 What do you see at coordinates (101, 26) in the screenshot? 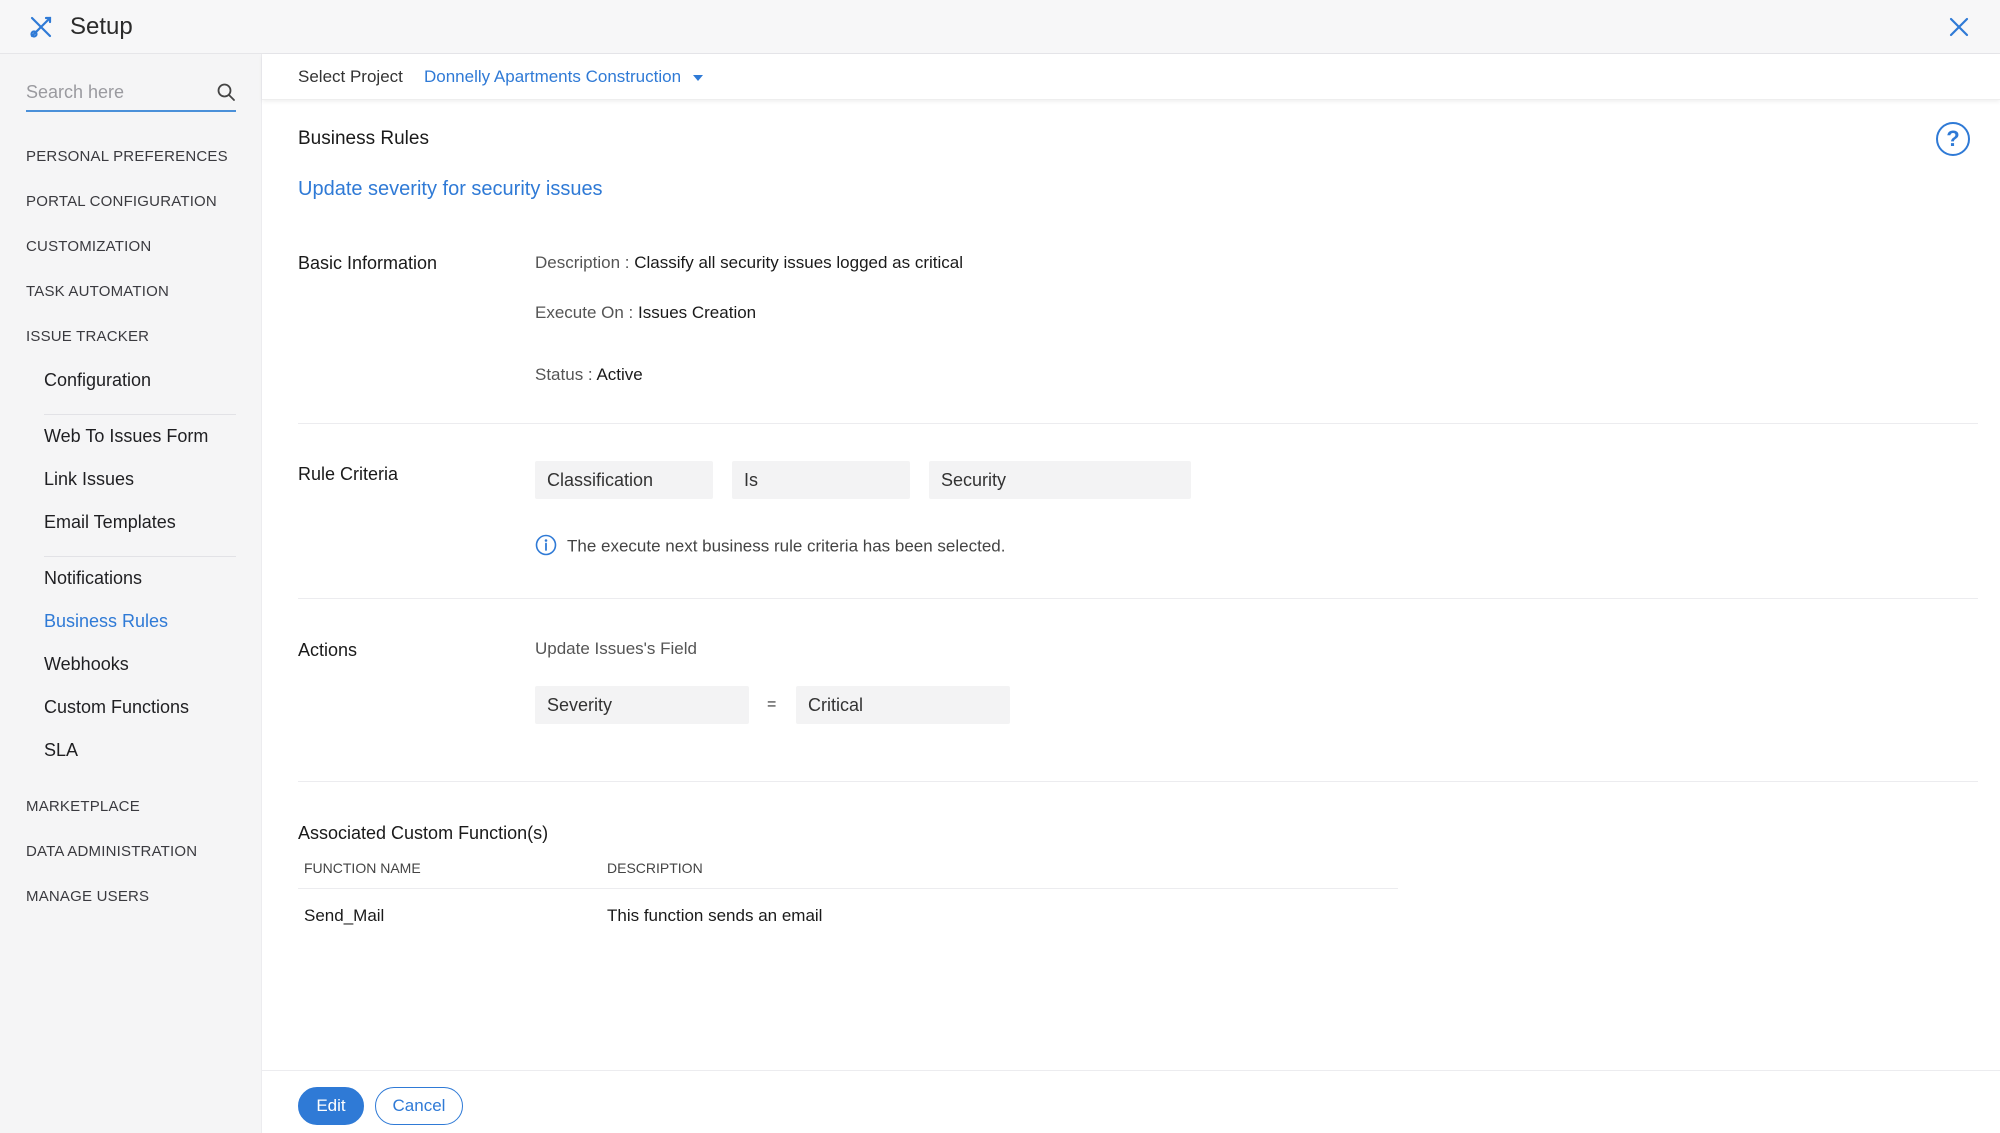
I see `app-title: Setup` at bounding box center [101, 26].